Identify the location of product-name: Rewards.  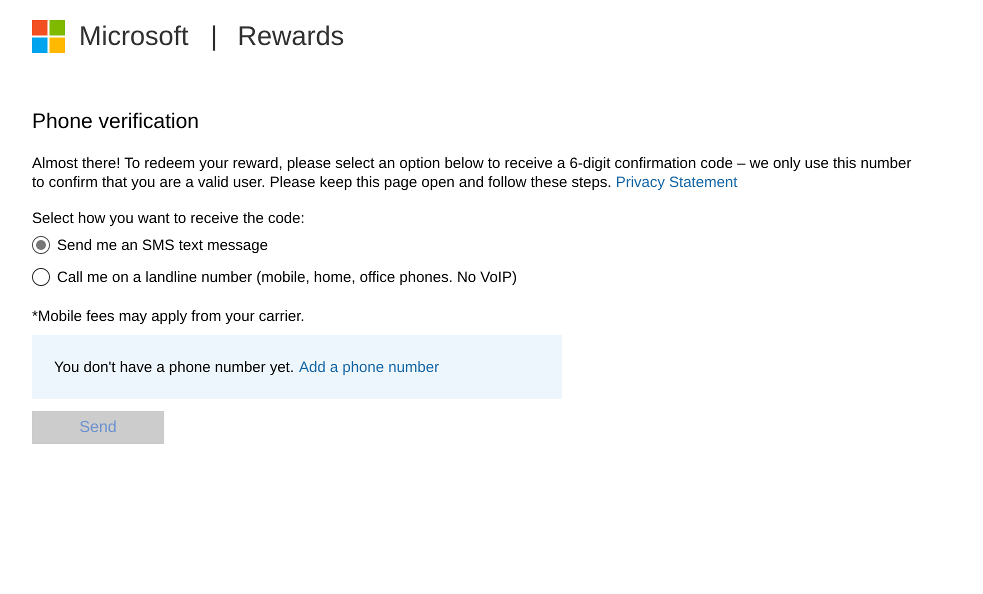
(291, 36).